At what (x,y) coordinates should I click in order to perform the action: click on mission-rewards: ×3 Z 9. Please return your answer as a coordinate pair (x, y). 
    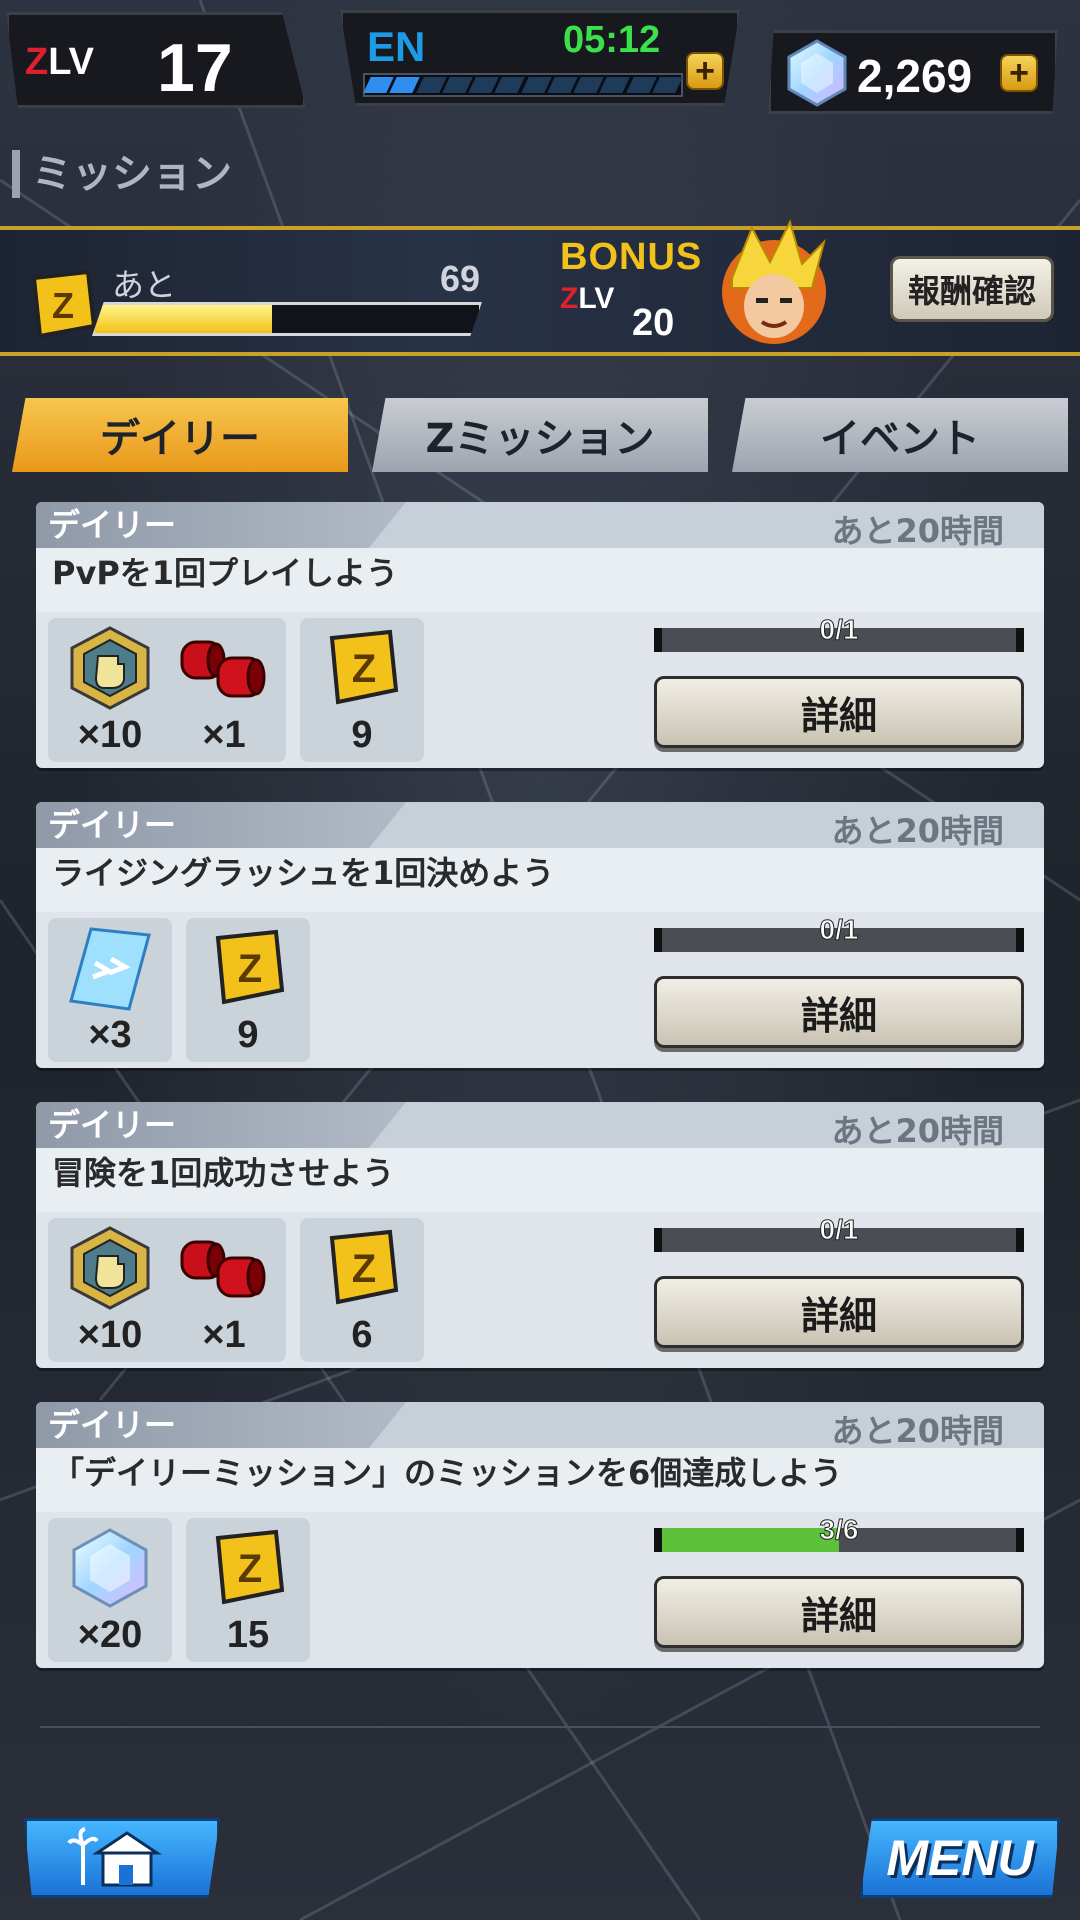
    Looking at the image, I should click on (179, 990).